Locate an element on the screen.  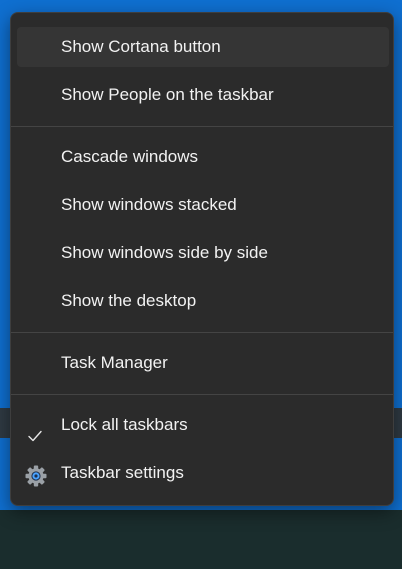
menu-item-show-cortana-button: Show Cortana button is located at coordinates (203, 47).